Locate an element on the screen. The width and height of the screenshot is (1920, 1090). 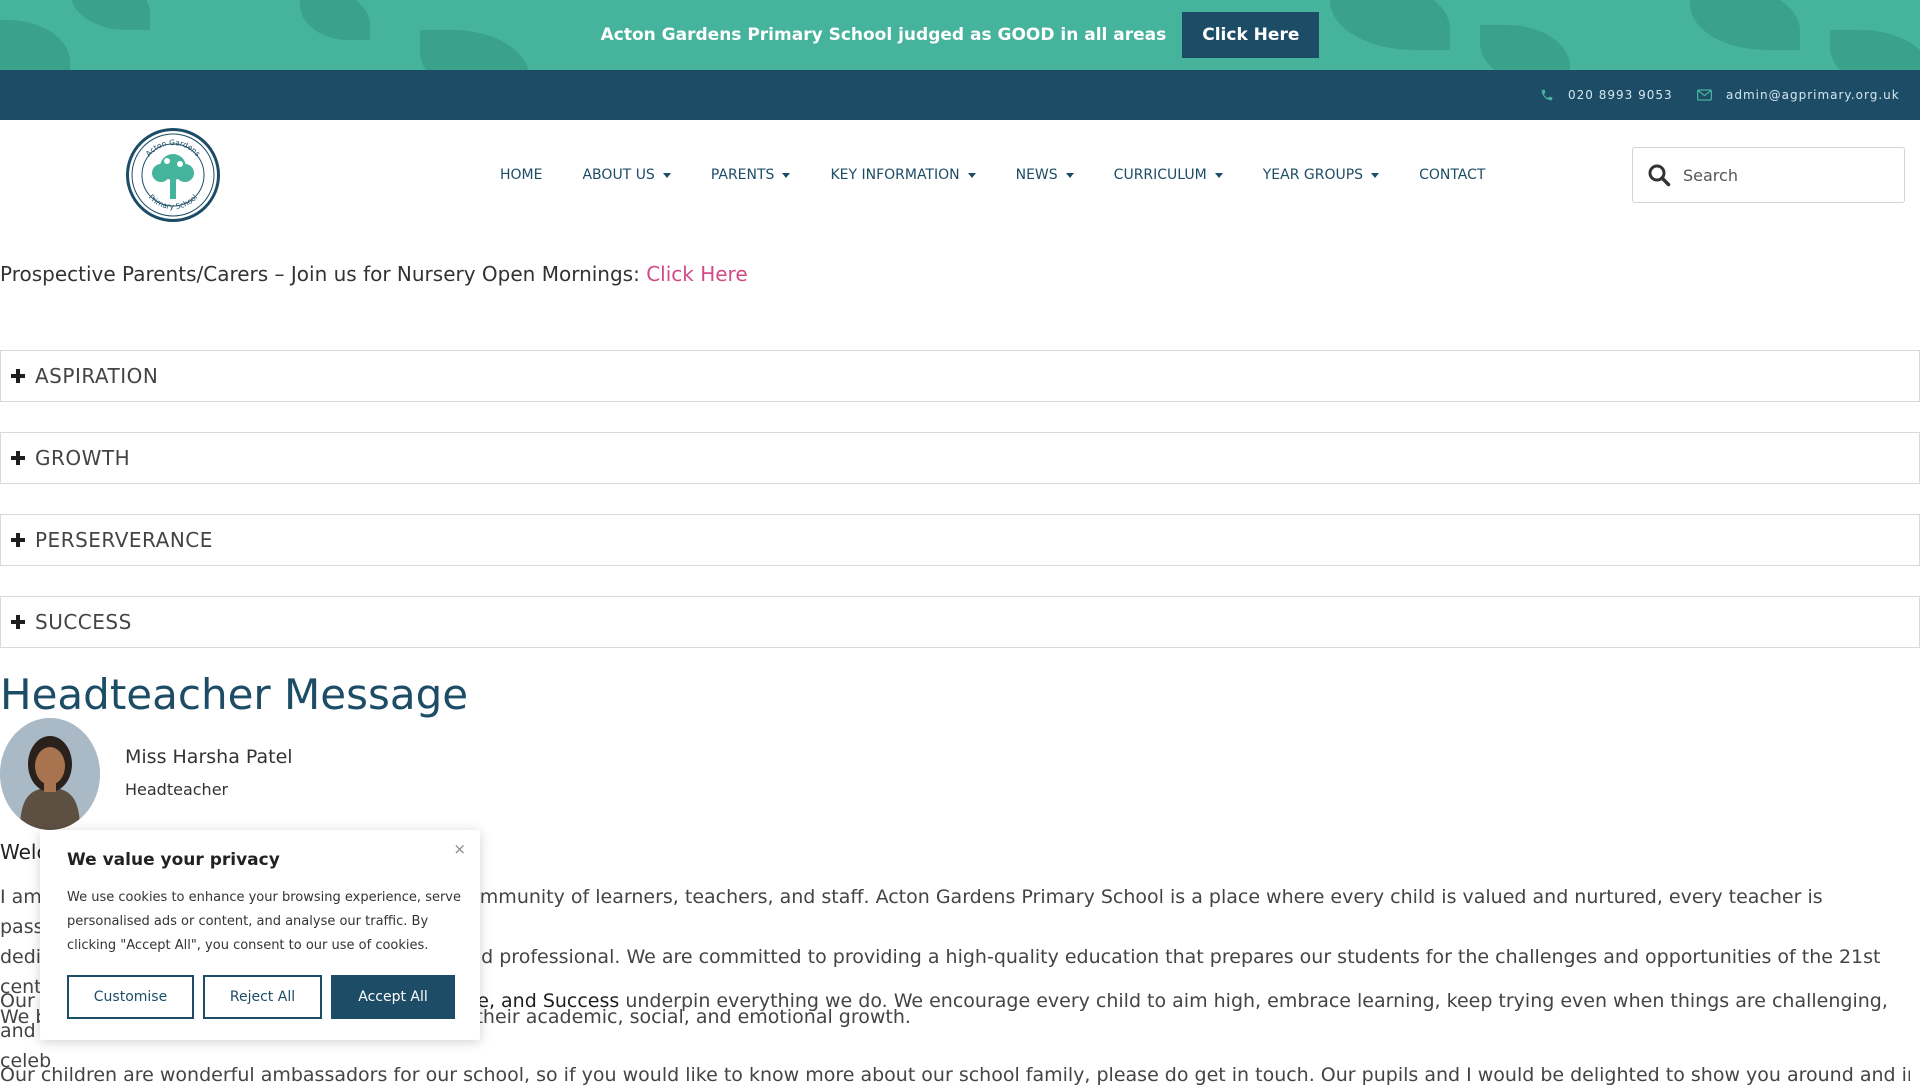
cookie-actions: Customise Reject All Accept All is located at coordinates (261, 997).